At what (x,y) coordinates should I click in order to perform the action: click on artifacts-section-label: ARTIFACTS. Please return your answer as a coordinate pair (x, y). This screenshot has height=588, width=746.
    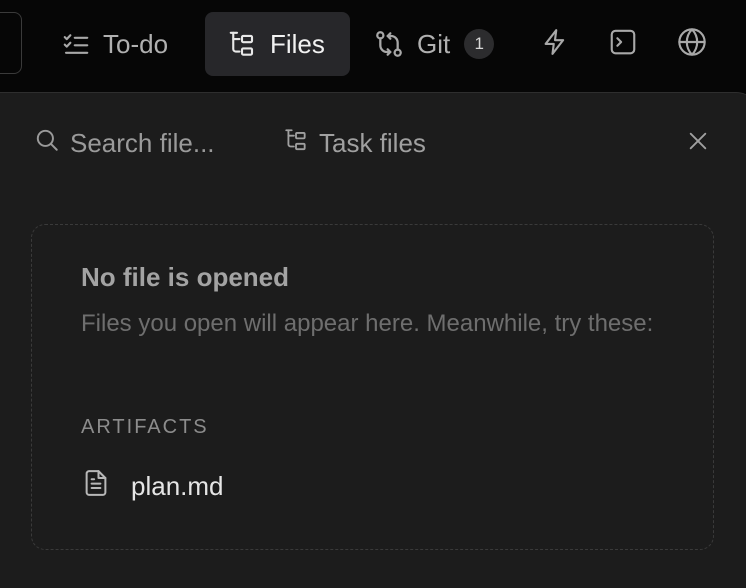
    Looking at the image, I should click on (145, 427).